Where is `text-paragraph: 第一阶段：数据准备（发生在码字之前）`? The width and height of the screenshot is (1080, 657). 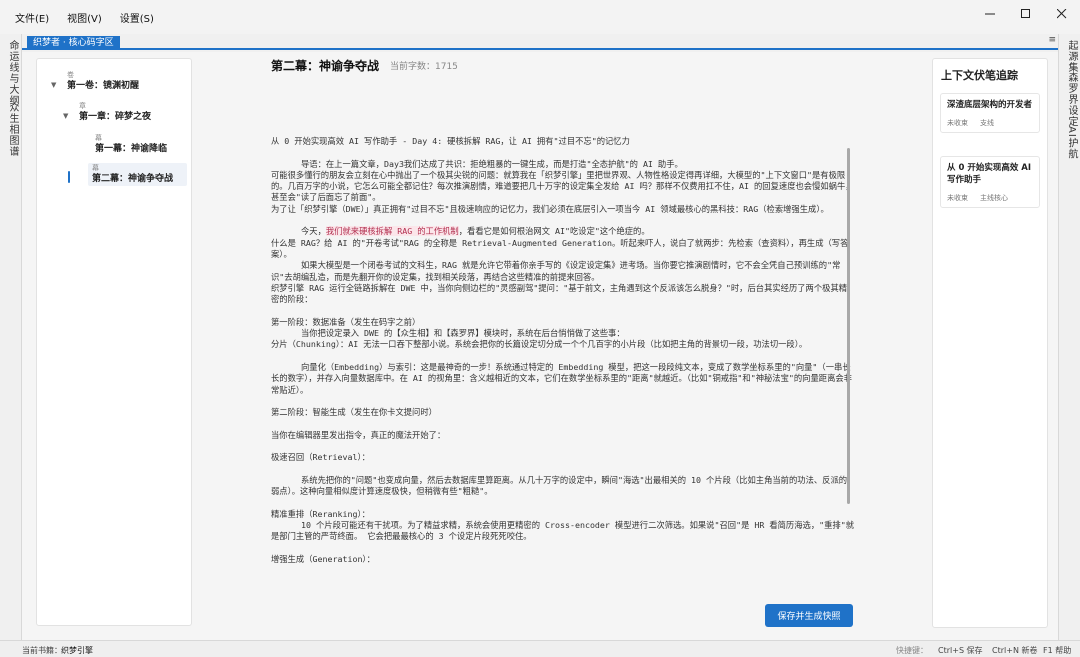
text-paragraph: 第一阶段：数据准备（发生在码字之前） is located at coordinates (346, 321).